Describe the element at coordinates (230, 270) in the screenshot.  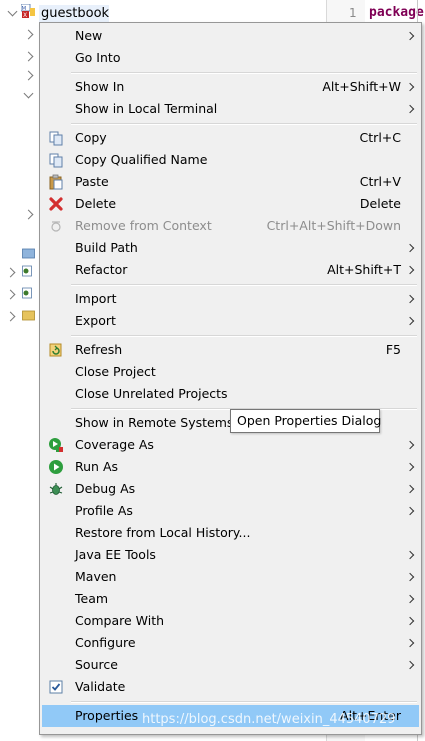
I see `menu-item-refactor: Refactor Alt+Shift+T` at that location.